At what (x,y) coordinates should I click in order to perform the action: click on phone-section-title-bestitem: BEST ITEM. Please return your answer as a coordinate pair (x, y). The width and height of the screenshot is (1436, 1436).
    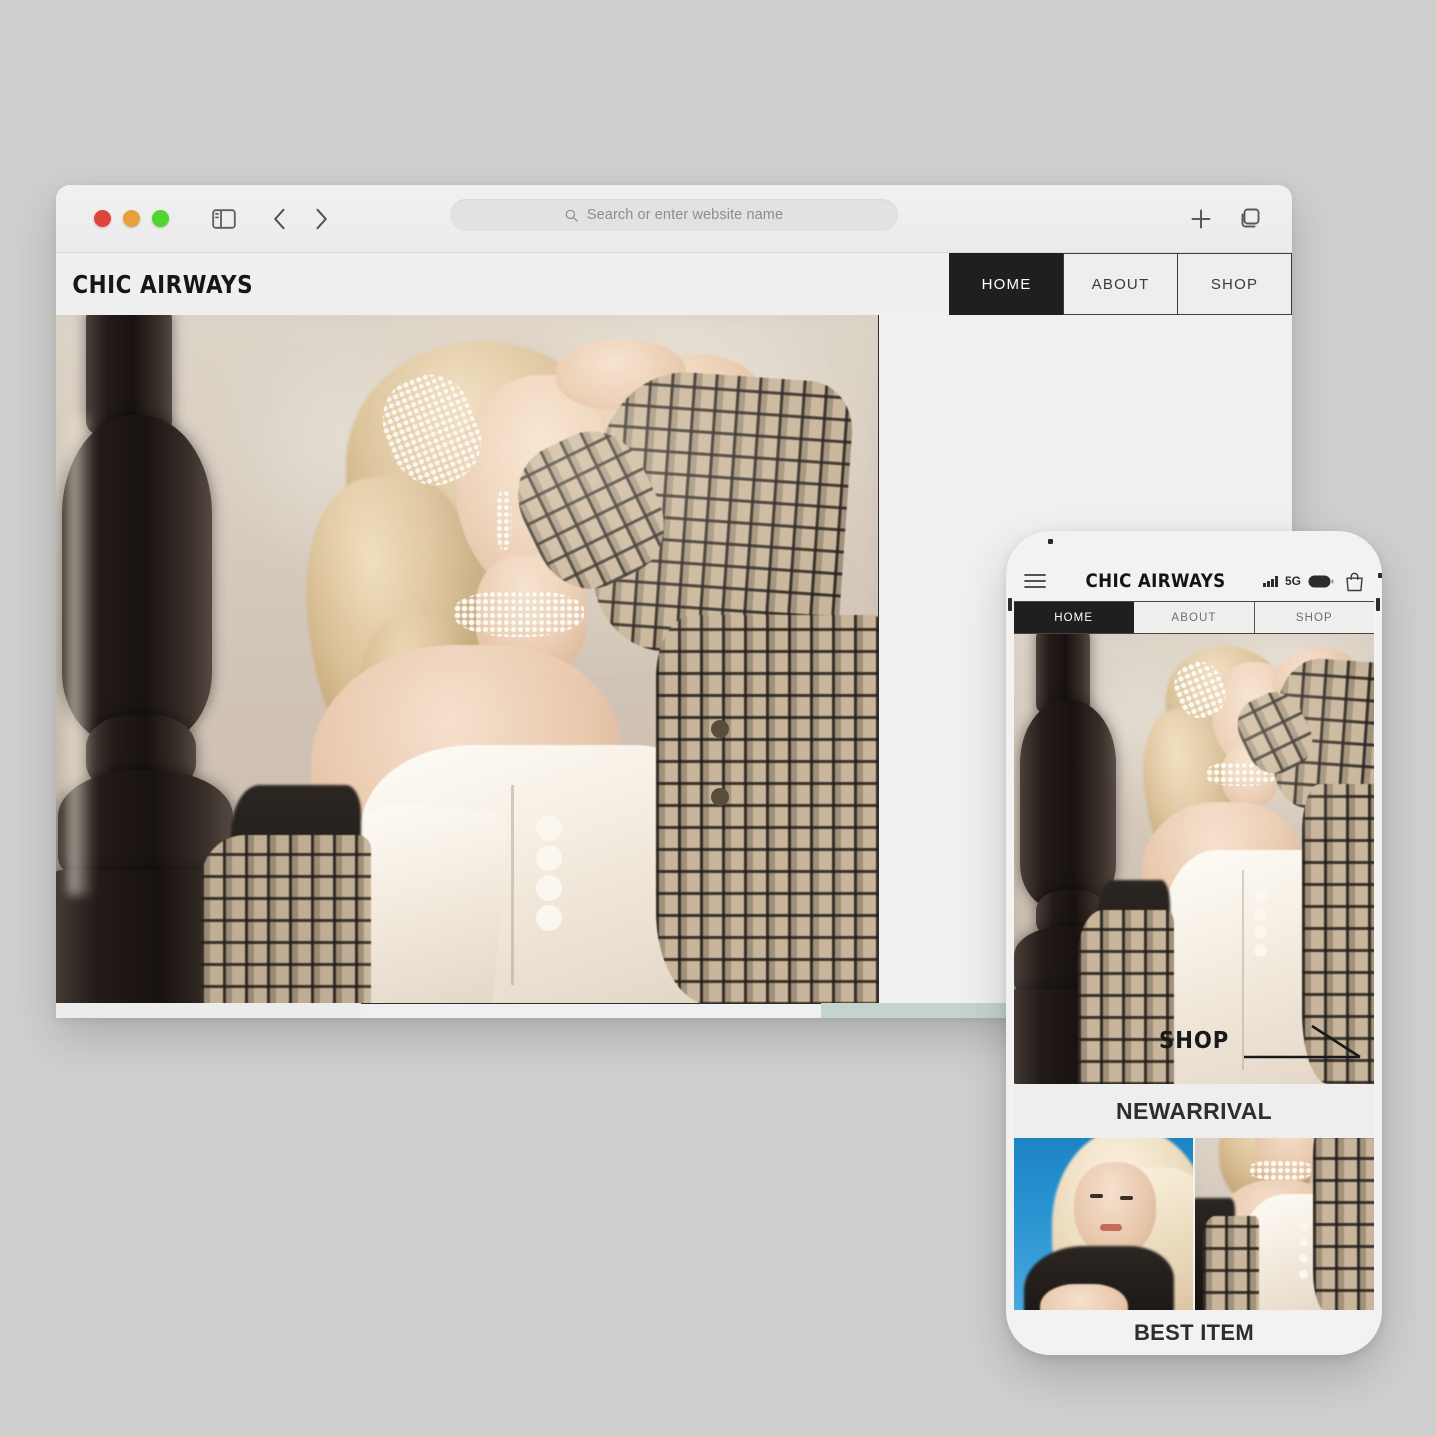
    Looking at the image, I should click on (1194, 1332).